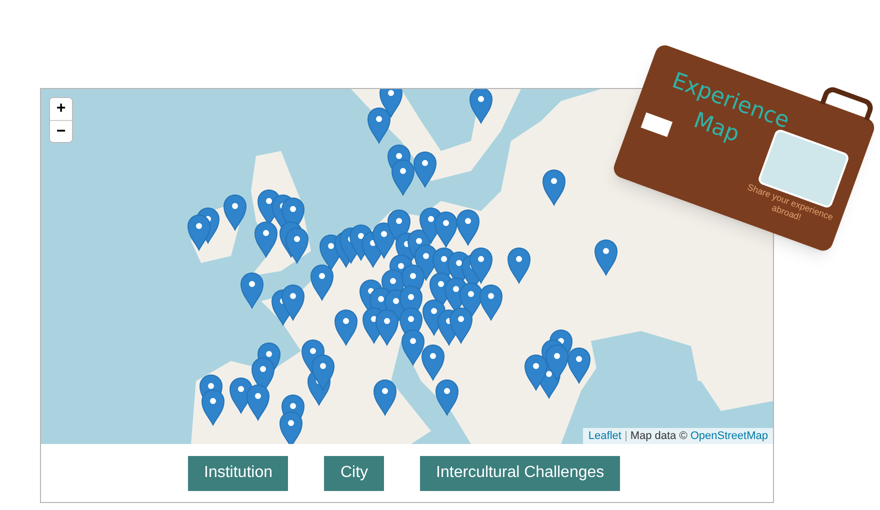 This screenshot has width=880, height=510. What do you see at coordinates (729, 436) in the screenshot?
I see `openstreetmap-link: OpenStreetMap` at bounding box center [729, 436].